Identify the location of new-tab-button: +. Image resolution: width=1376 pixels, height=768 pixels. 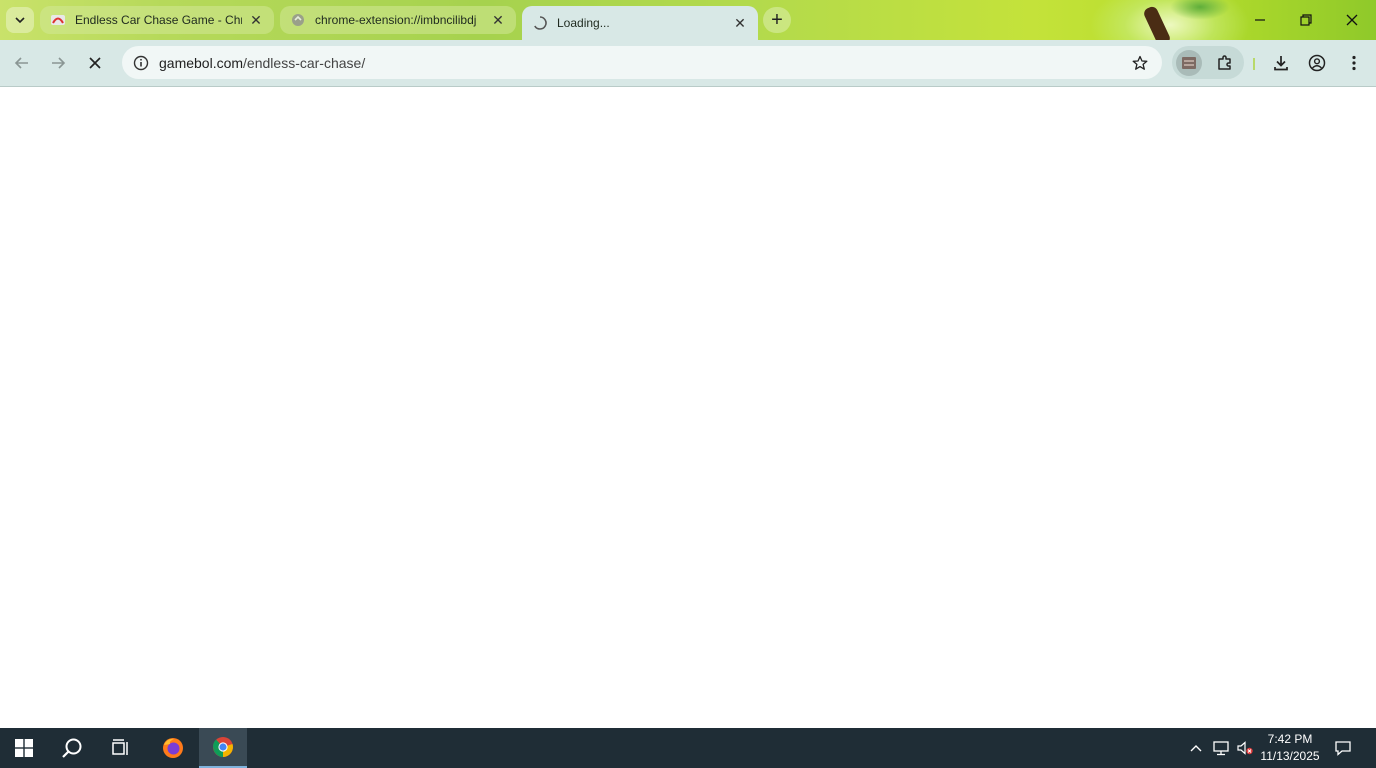
(777, 20).